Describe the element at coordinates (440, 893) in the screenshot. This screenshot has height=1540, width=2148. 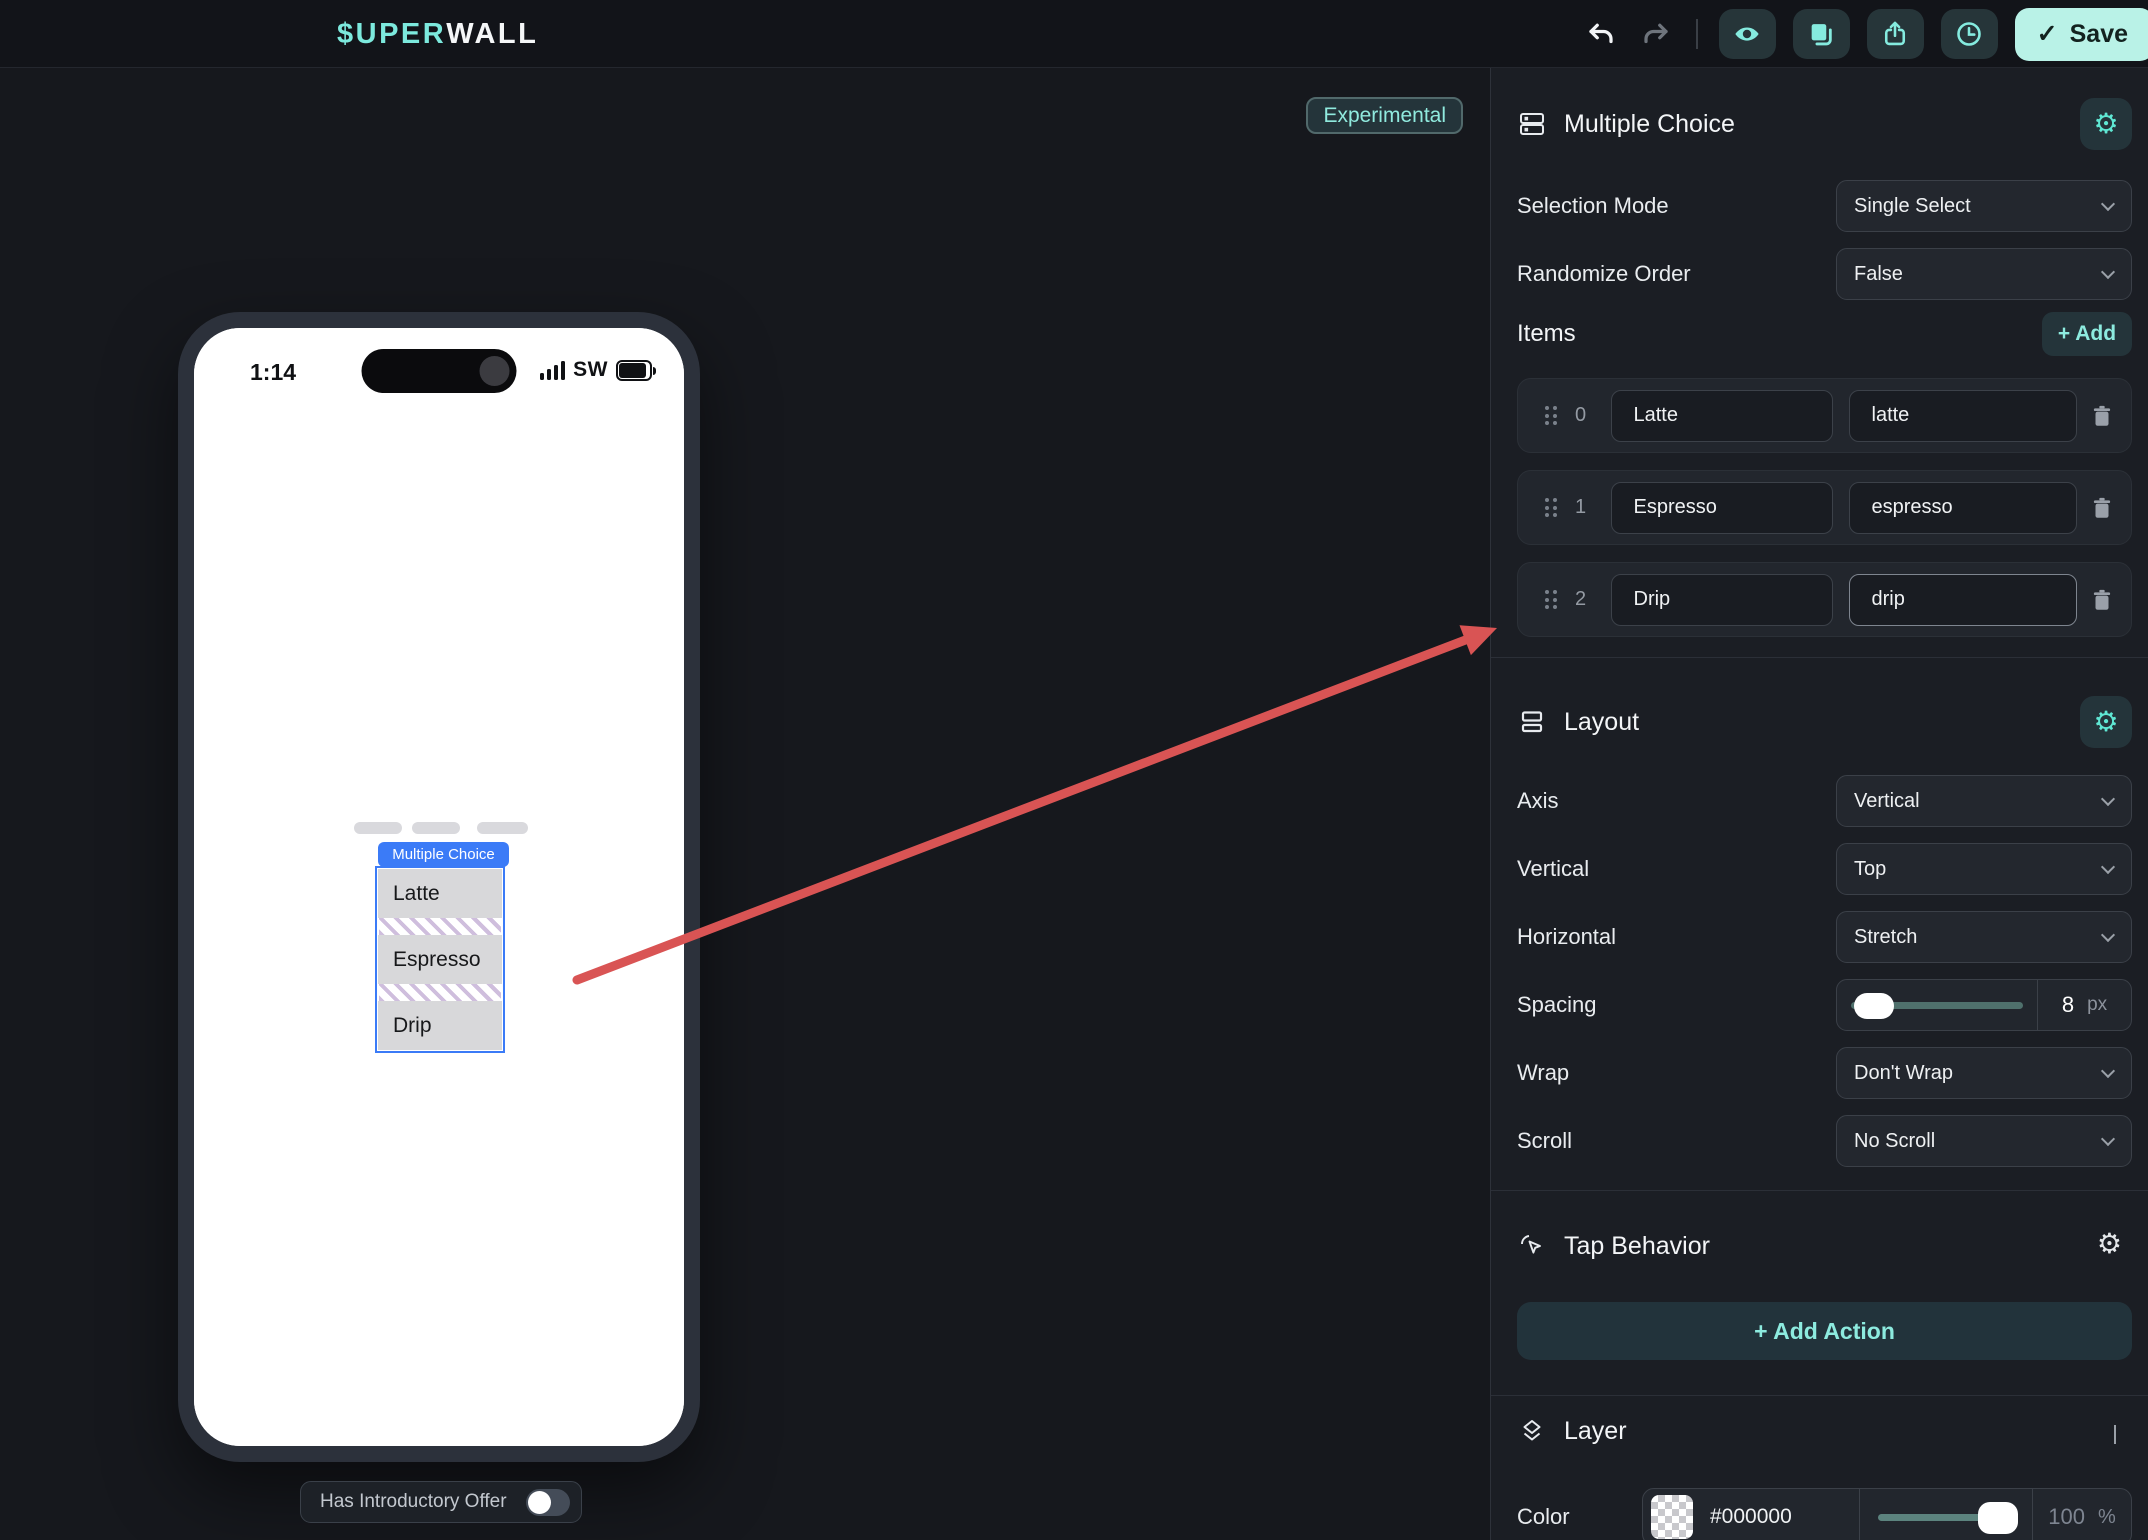
I see `widget-option: Latte` at that location.